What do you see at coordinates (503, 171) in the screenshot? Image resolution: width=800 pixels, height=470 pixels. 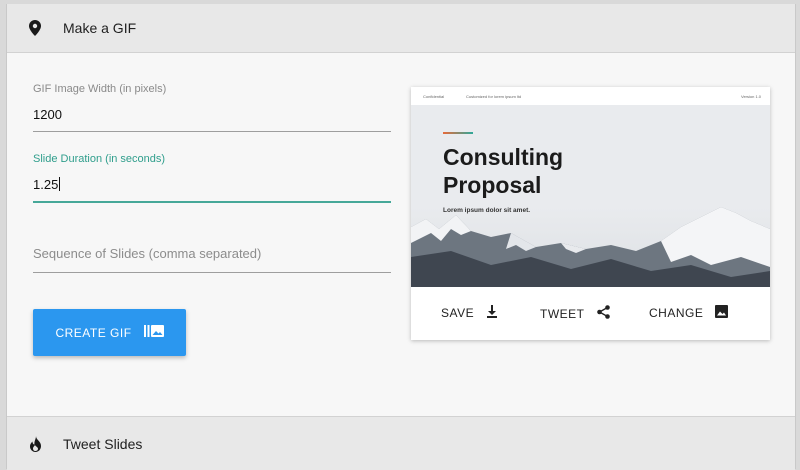 I see `slide-title: Consulting Proposal` at bounding box center [503, 171].